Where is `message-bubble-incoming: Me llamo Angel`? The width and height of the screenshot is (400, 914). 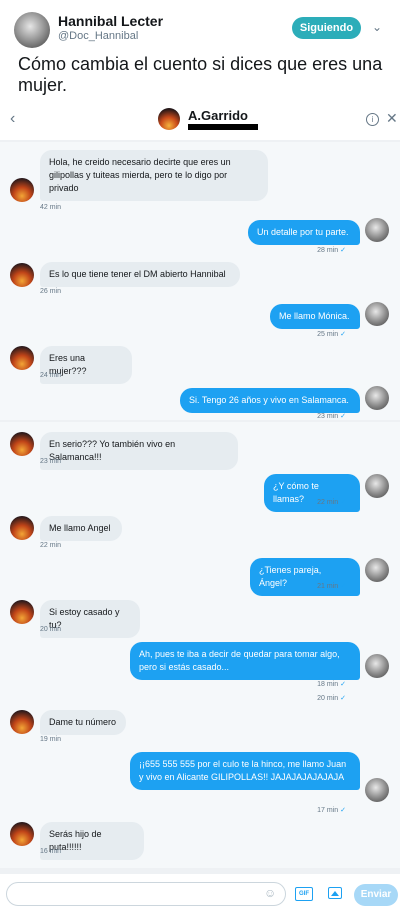
message-bubble-incoming: Me llamo Angel is located at coordinates (81, 528).